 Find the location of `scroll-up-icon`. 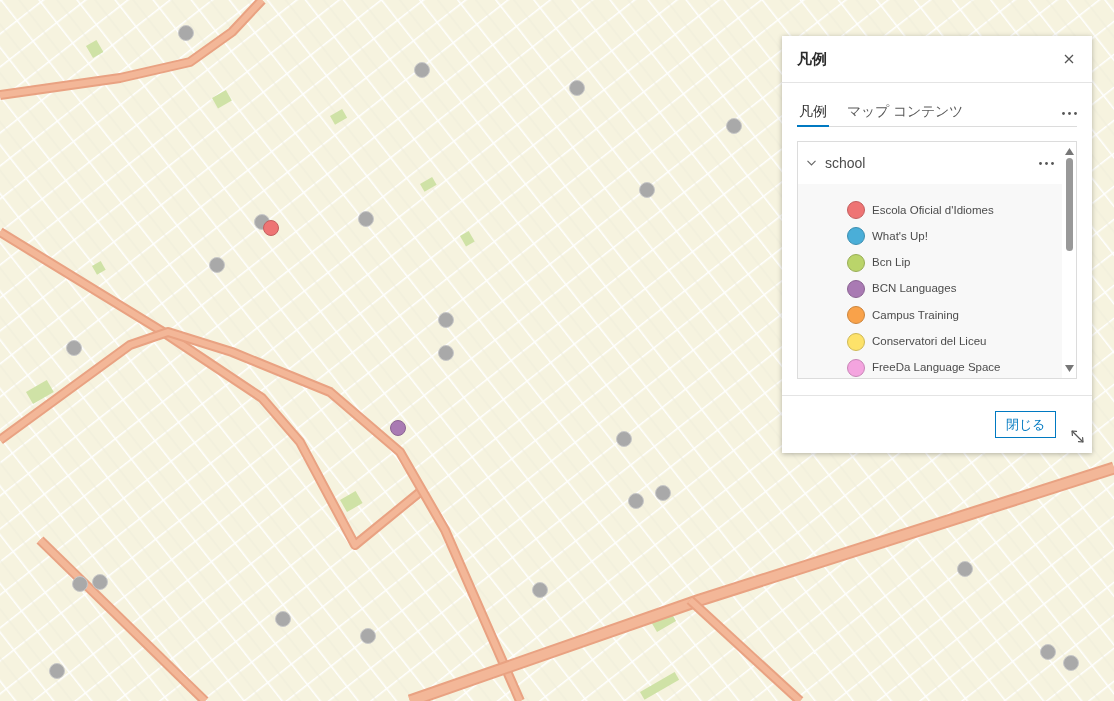

scroll-up-icon is located at coordinates (1069, 151).